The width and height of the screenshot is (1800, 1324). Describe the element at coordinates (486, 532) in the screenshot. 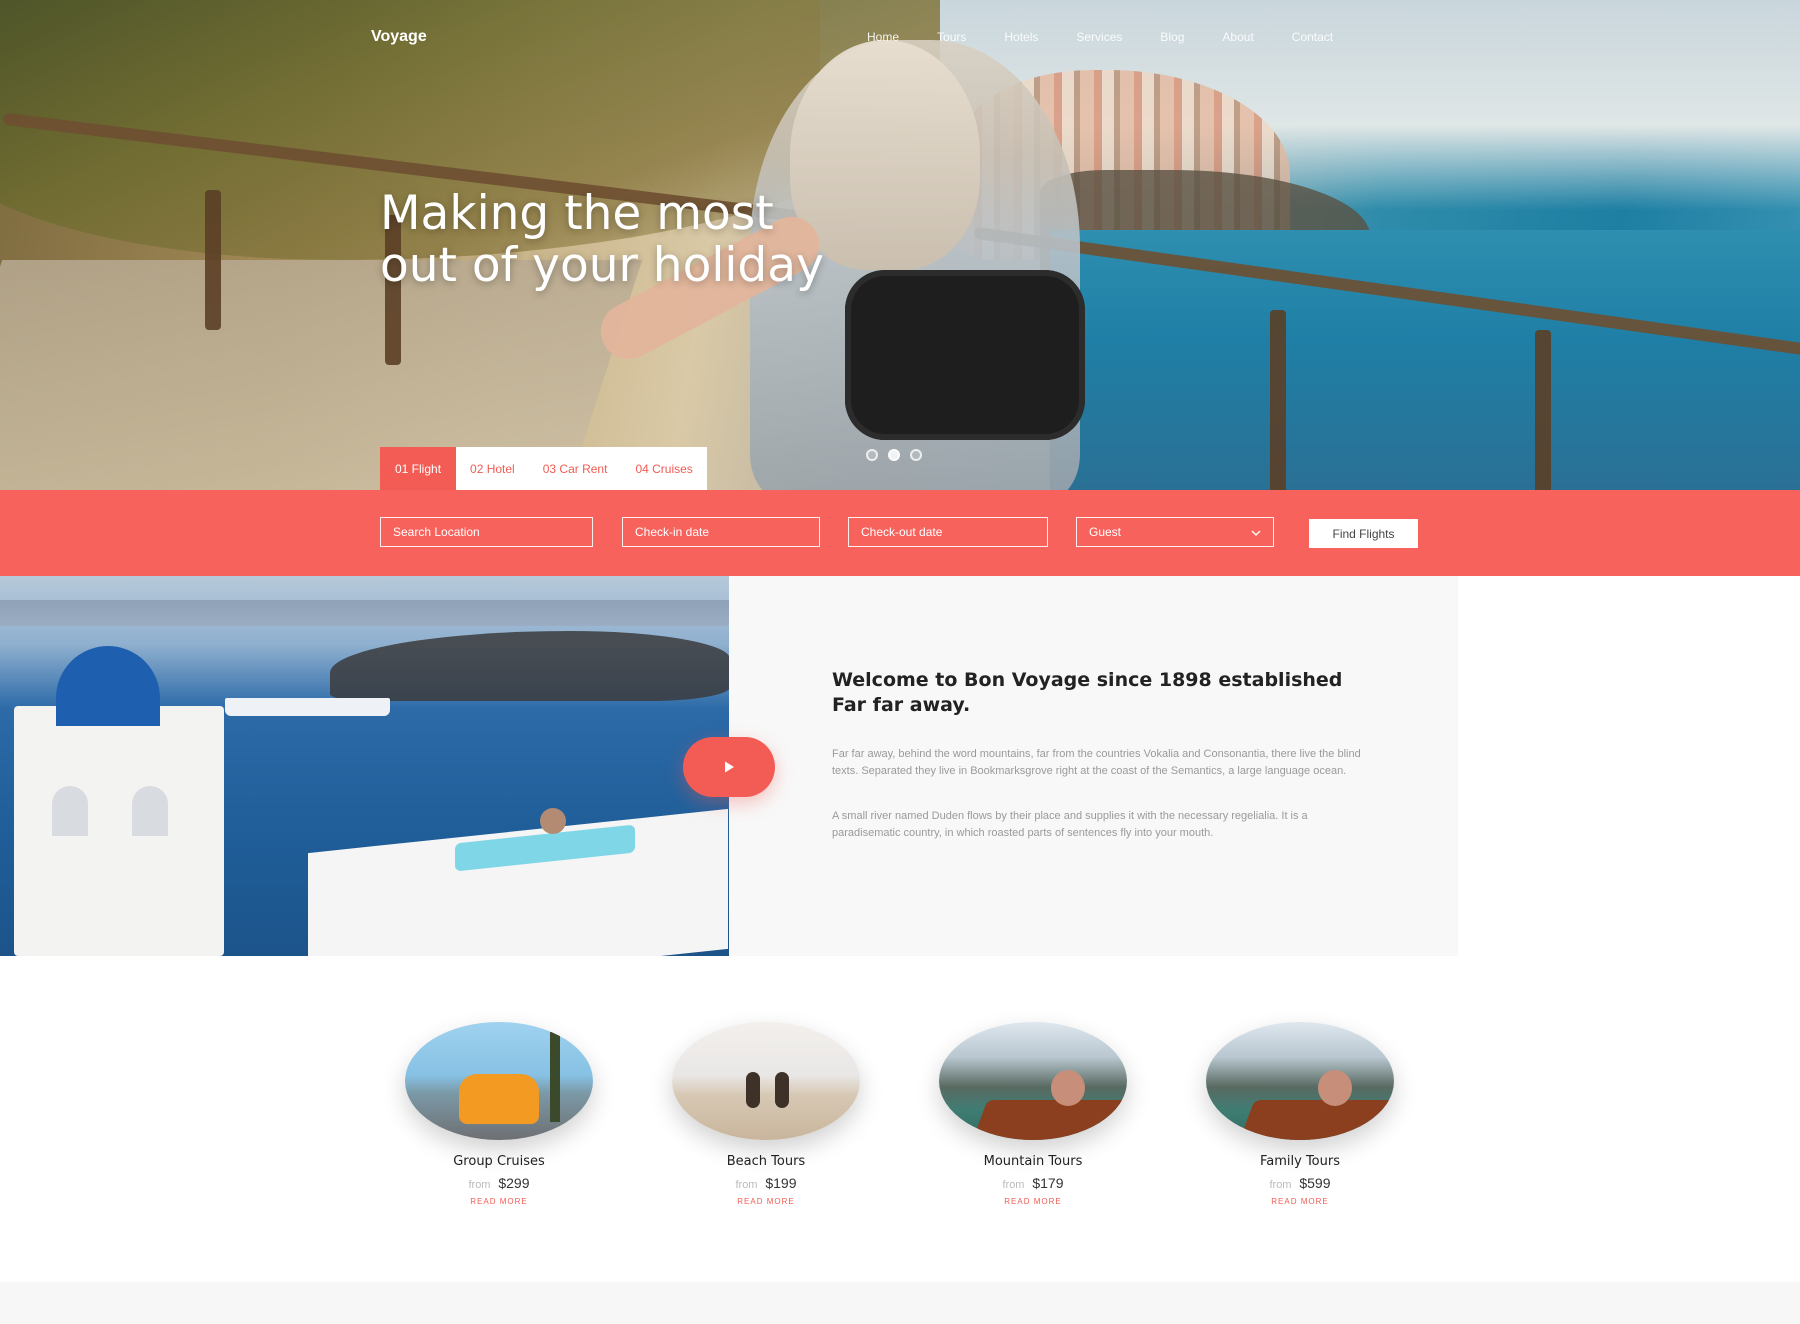

I see `search-location-input: Search Location` at that location.